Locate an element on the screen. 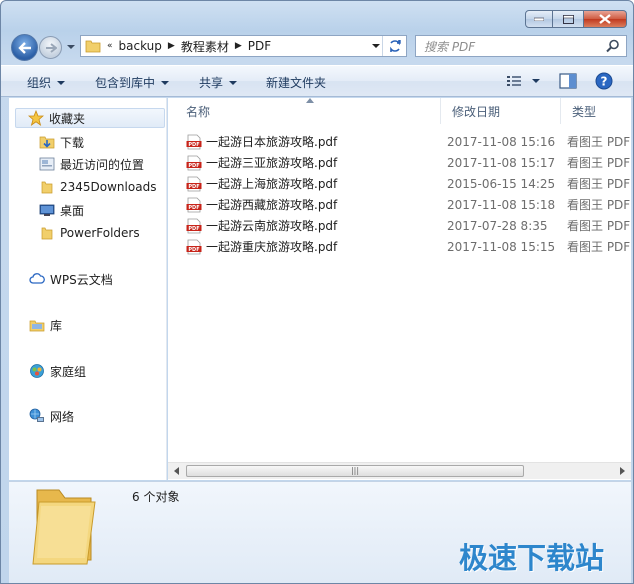  file-name: 一起游西藏旅游攻略.pdf is located at coordinates (272, 205).